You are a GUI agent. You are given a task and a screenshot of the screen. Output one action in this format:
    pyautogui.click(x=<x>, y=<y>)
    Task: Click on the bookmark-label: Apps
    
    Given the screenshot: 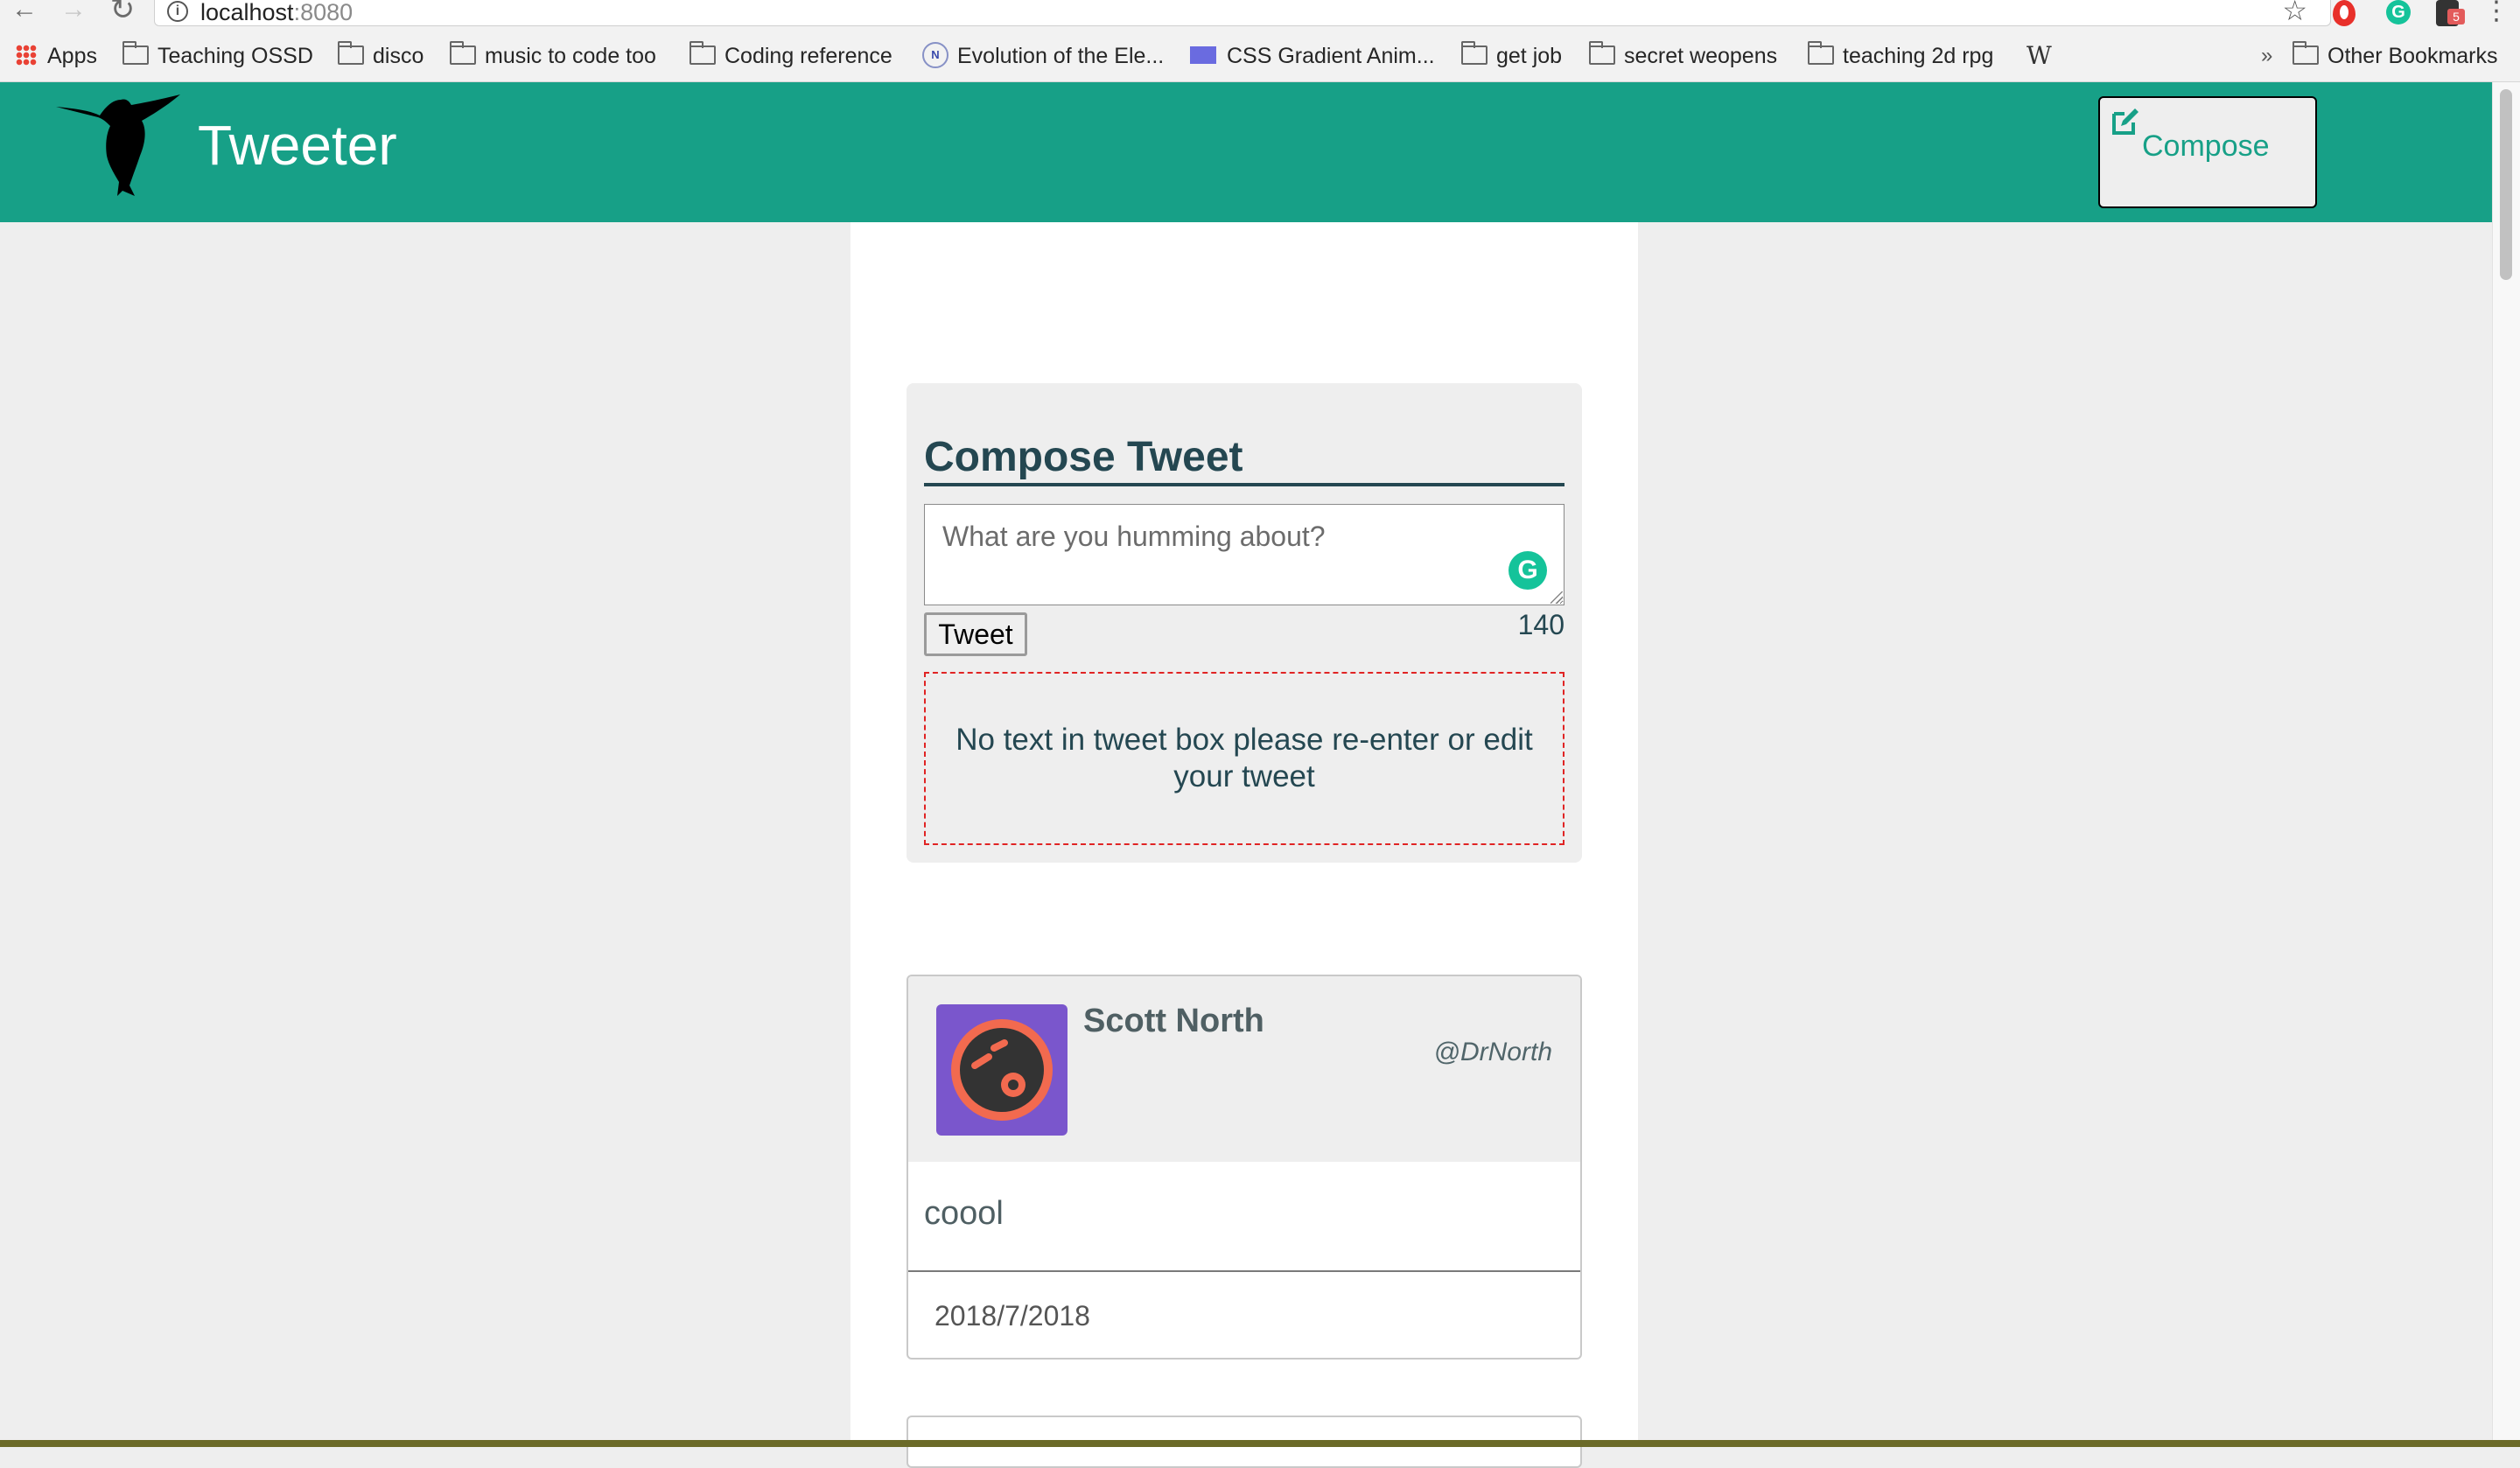 What is the action you would take?
    pyautogui.click(x=72, y=56)
    